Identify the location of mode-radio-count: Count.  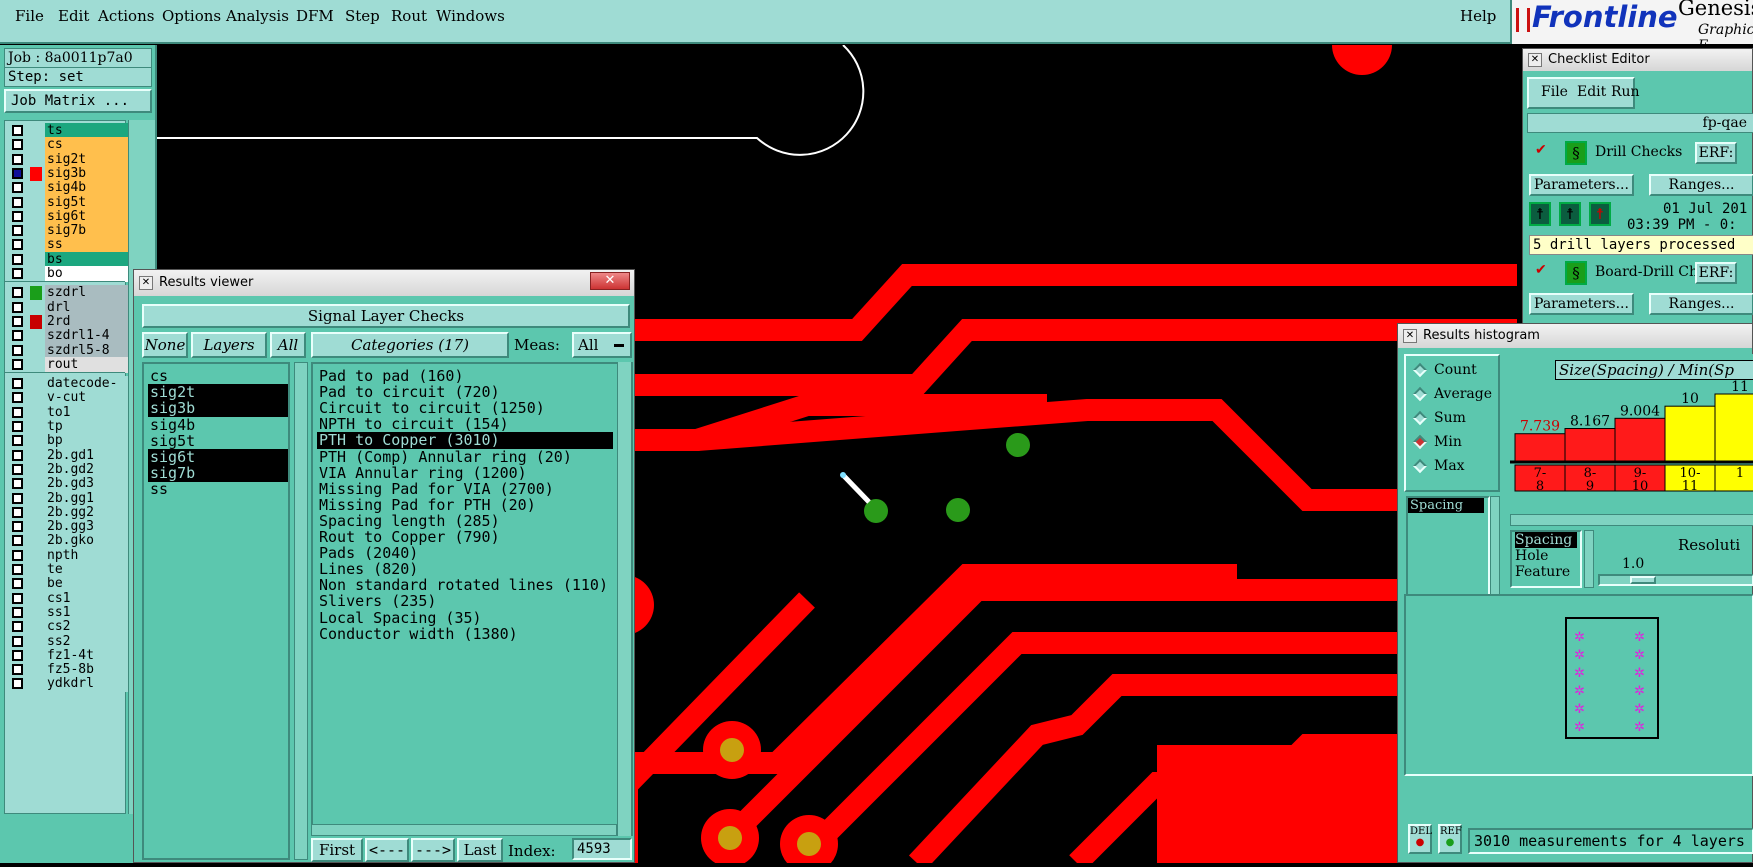
(1444, 371).